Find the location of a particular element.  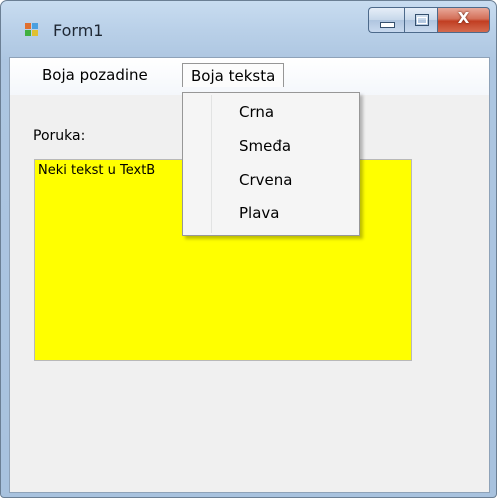

maximize-icon is located at coordinates (422, 20).